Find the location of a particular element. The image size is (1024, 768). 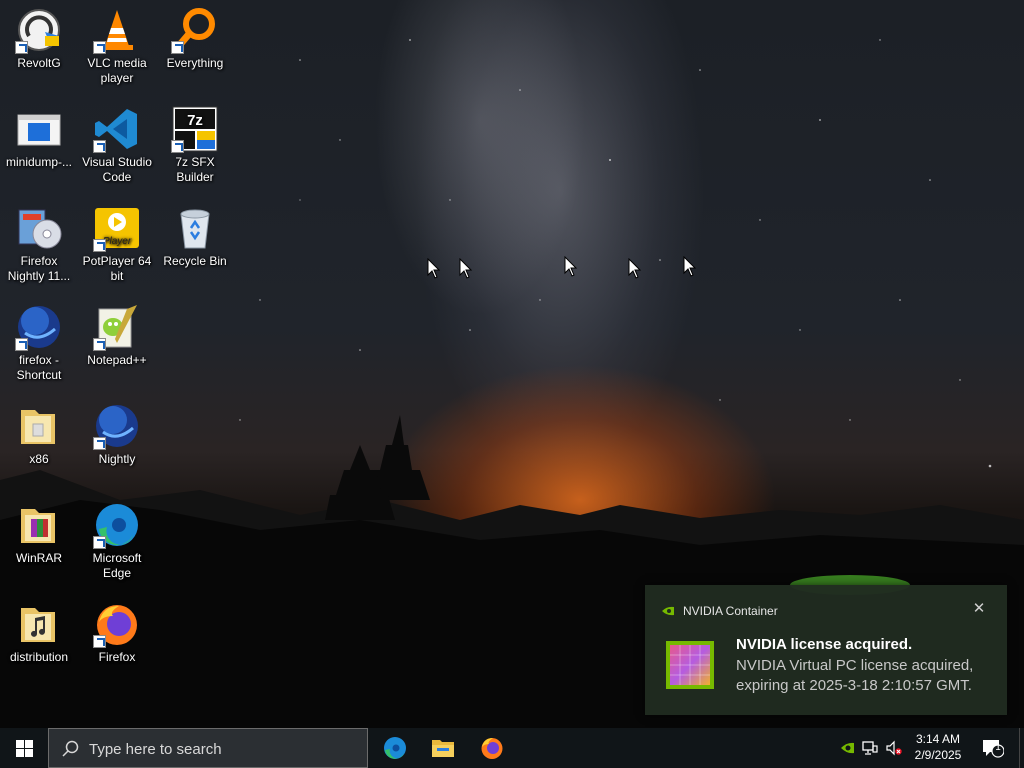

desktop-icon-potplayer: Player PotPlayer 64 bit is located at coordinates (117, 246).